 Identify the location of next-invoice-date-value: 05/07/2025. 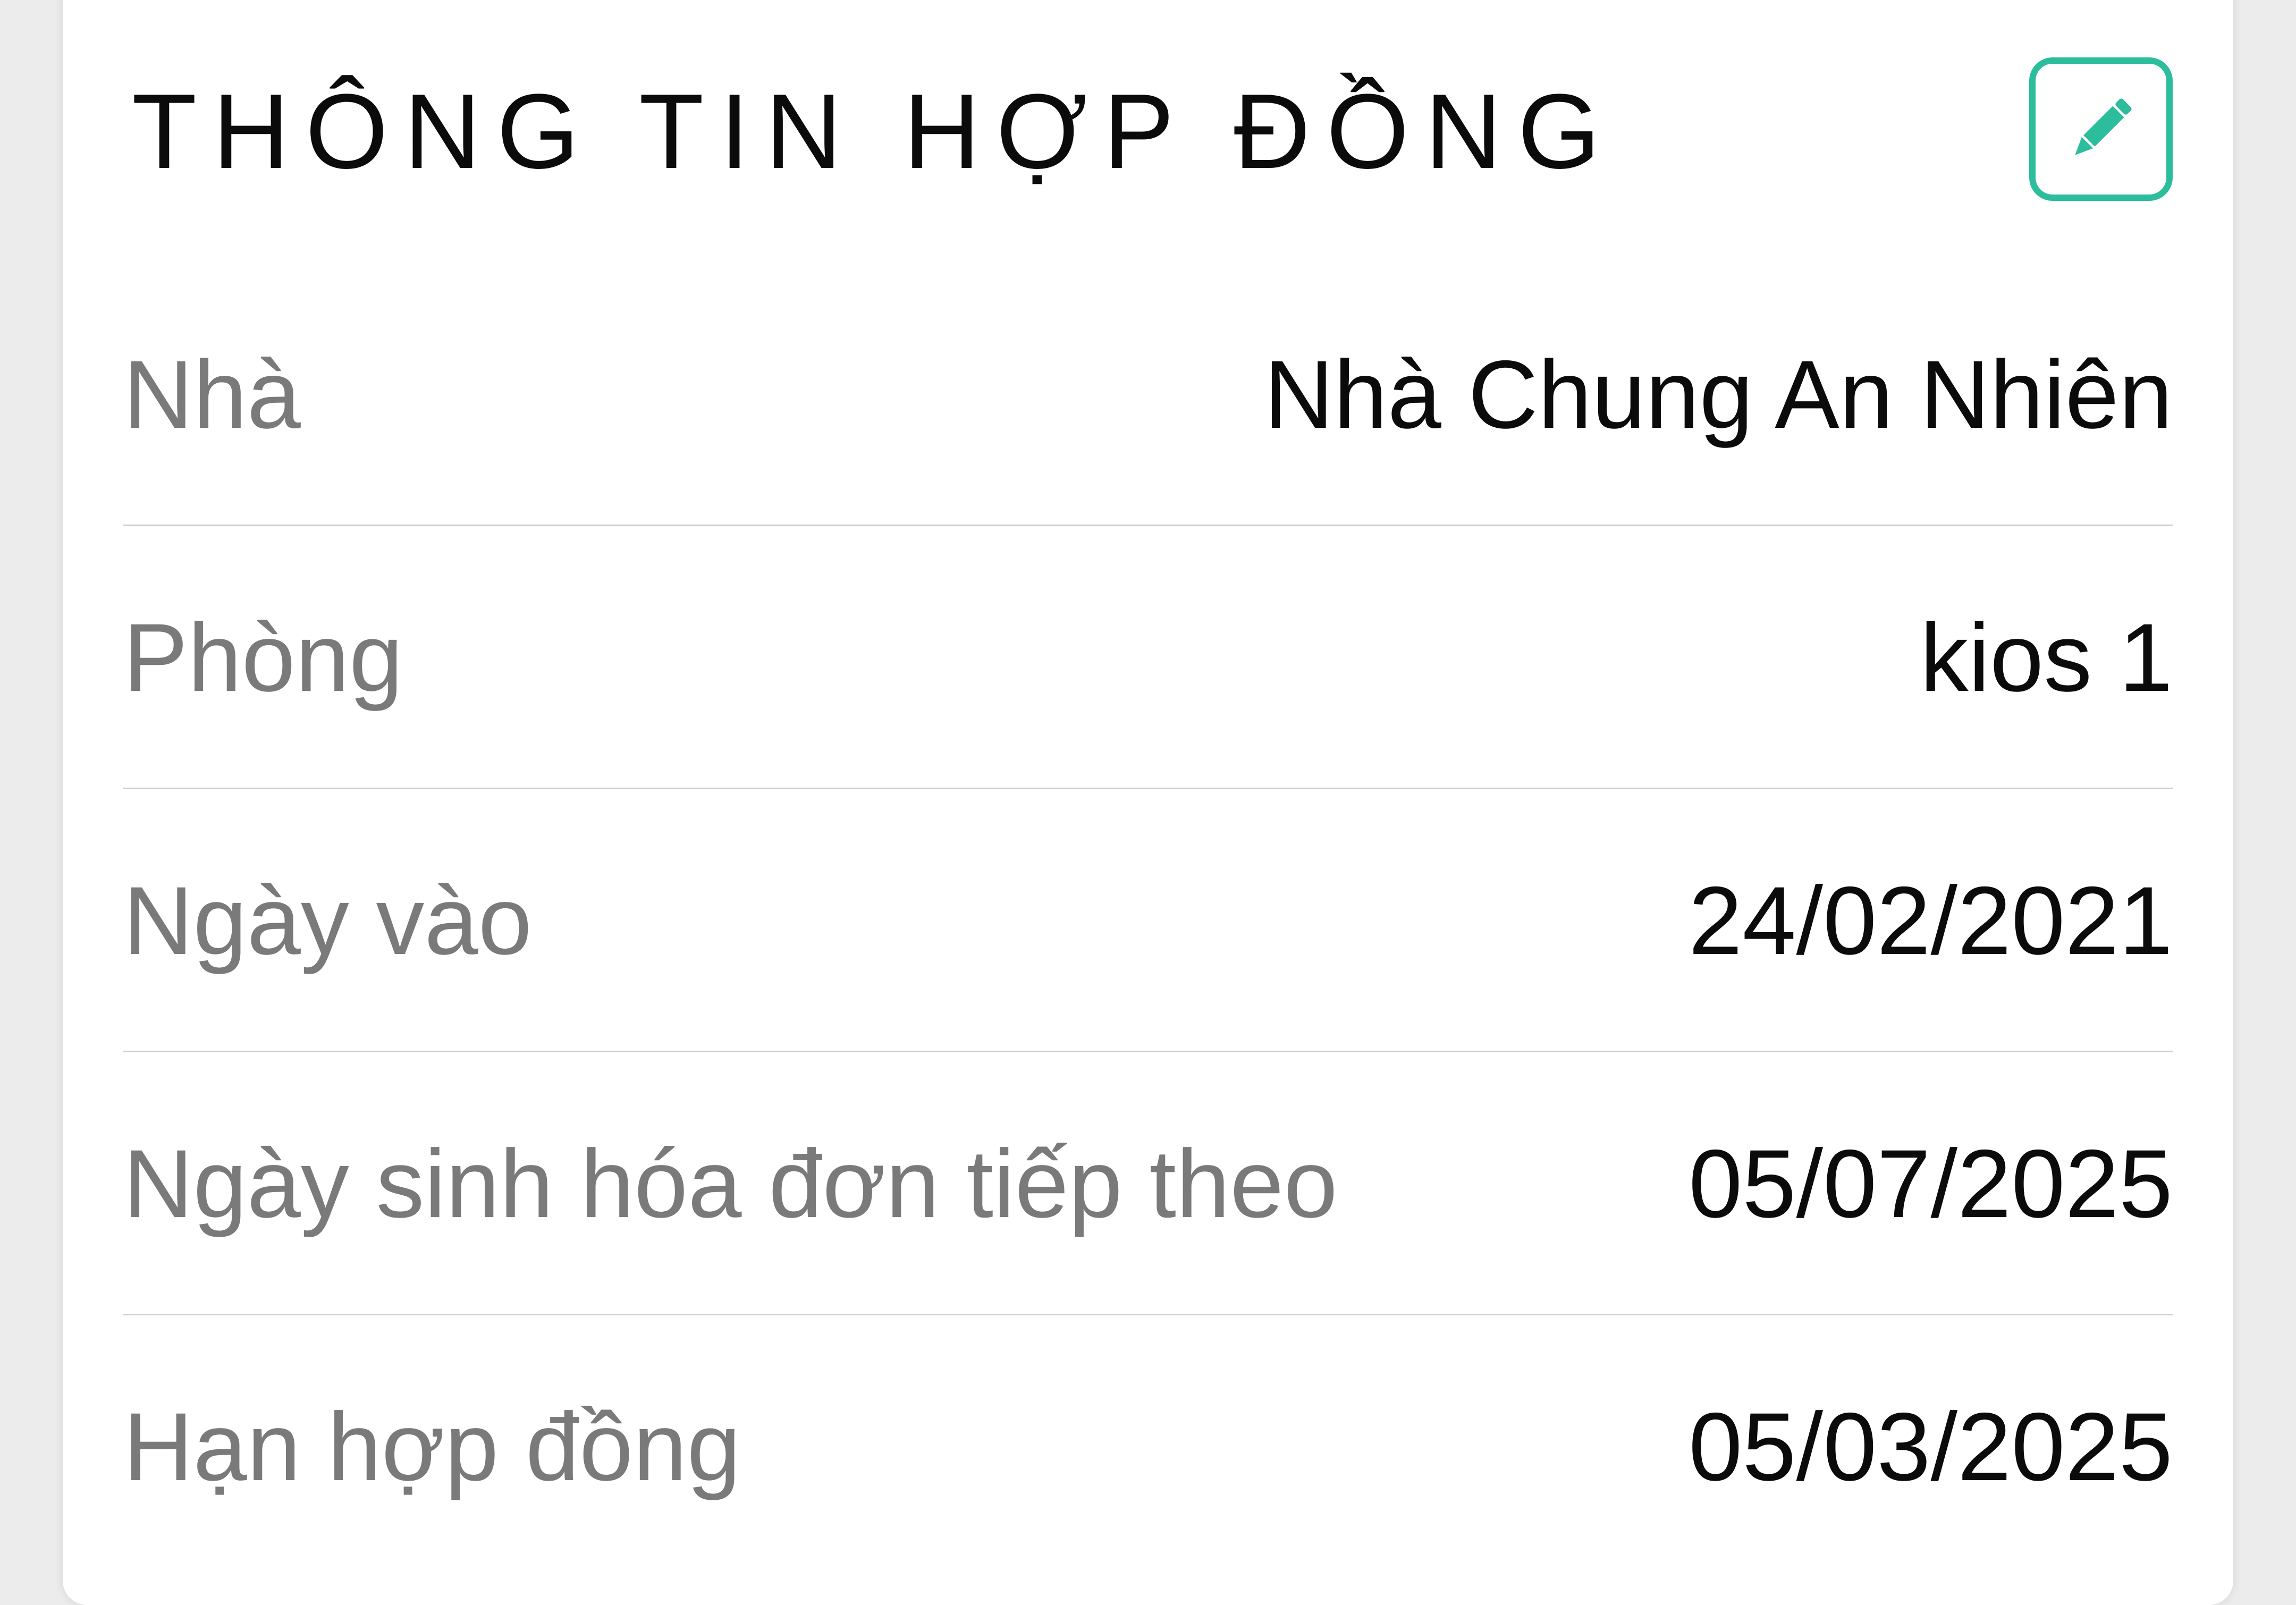
(1931, 1183).